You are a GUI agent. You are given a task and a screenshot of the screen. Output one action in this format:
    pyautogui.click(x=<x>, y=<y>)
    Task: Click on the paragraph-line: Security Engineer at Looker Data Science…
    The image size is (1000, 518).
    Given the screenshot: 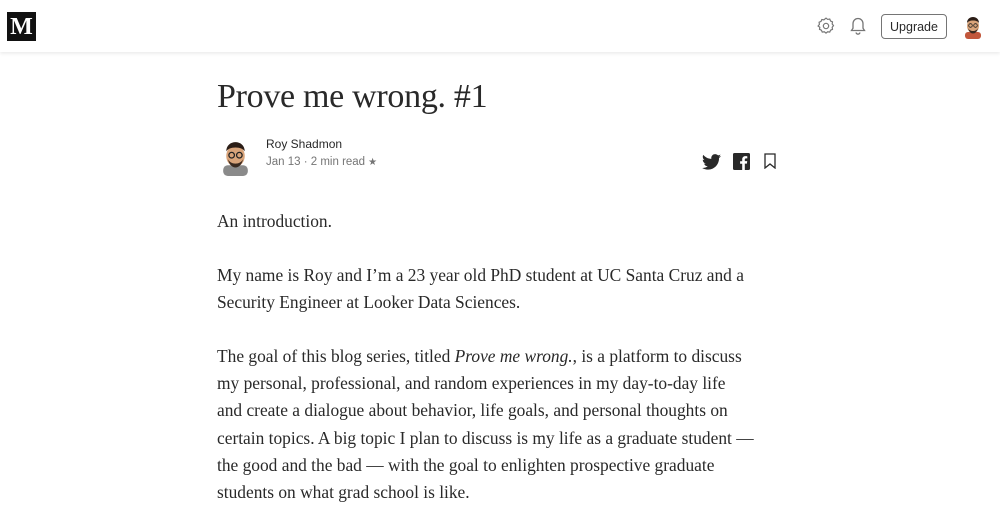 What is the action you would take?
    pyautogui.click(x=369, y=302)
    